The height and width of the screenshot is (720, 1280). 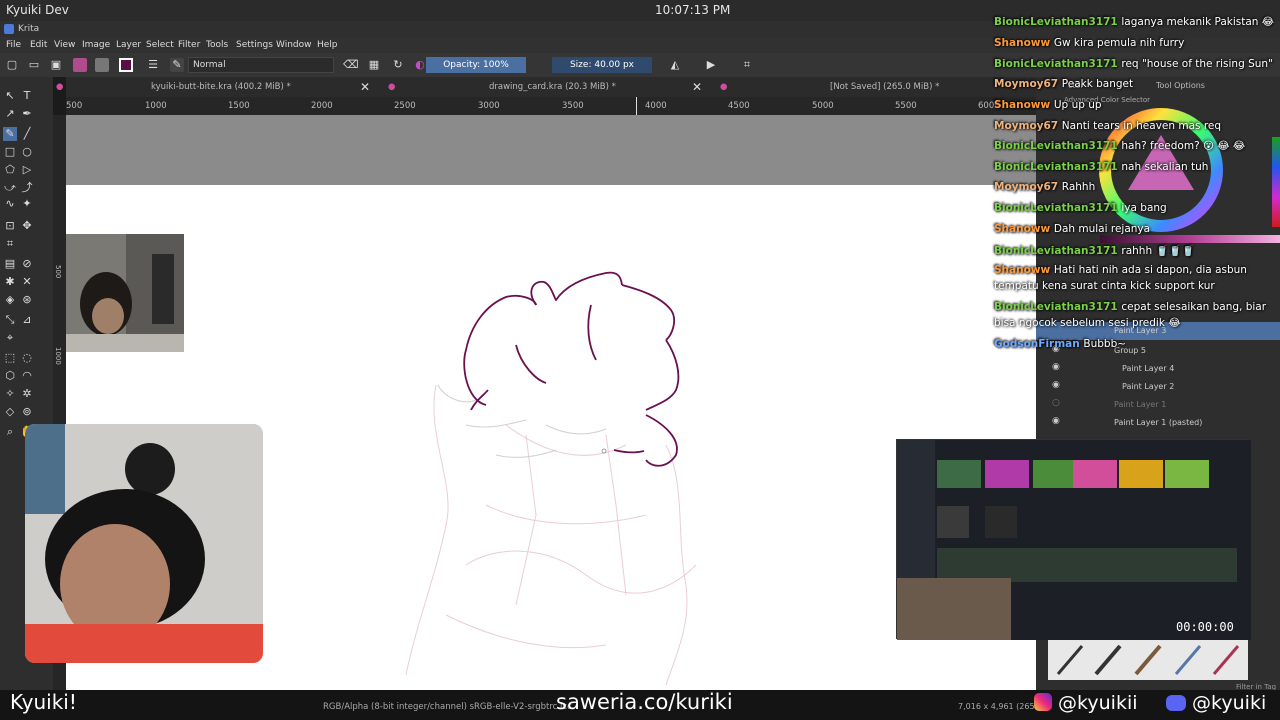 What do you see at coordinates (1080, 208) in the screenshot?
I see `chat-message: BionicLeviathan3171 iya bang` at bounding box center [1080, 208].